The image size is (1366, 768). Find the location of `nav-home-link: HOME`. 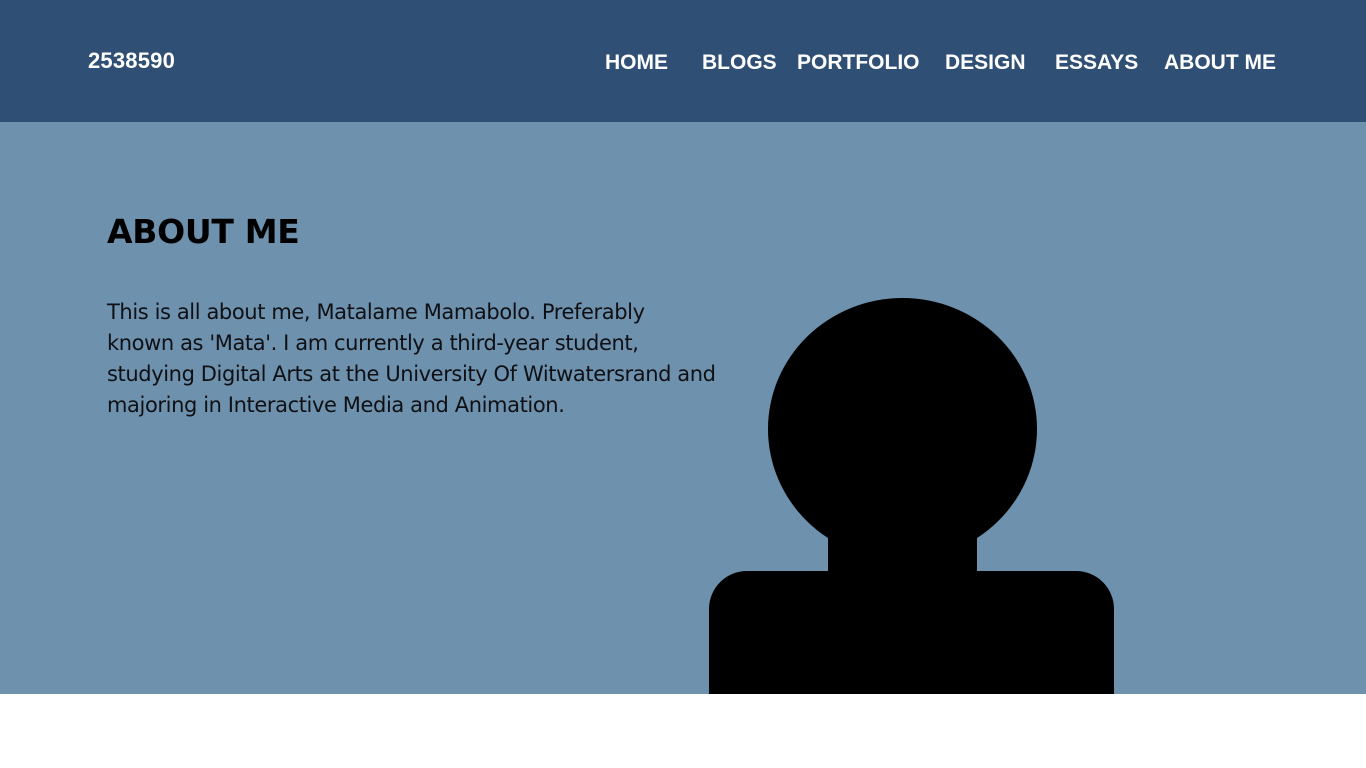

nav-home-link: HOME is located at coordinates (636, 63).